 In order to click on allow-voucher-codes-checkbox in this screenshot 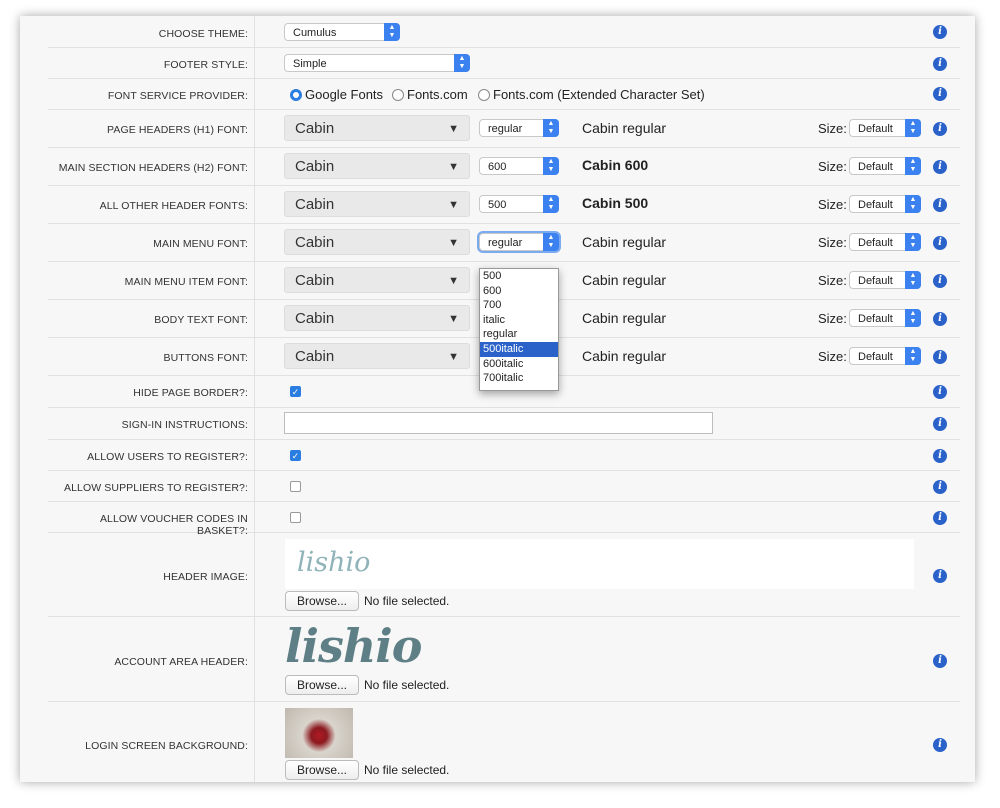, I will do `click(295, 517)`.